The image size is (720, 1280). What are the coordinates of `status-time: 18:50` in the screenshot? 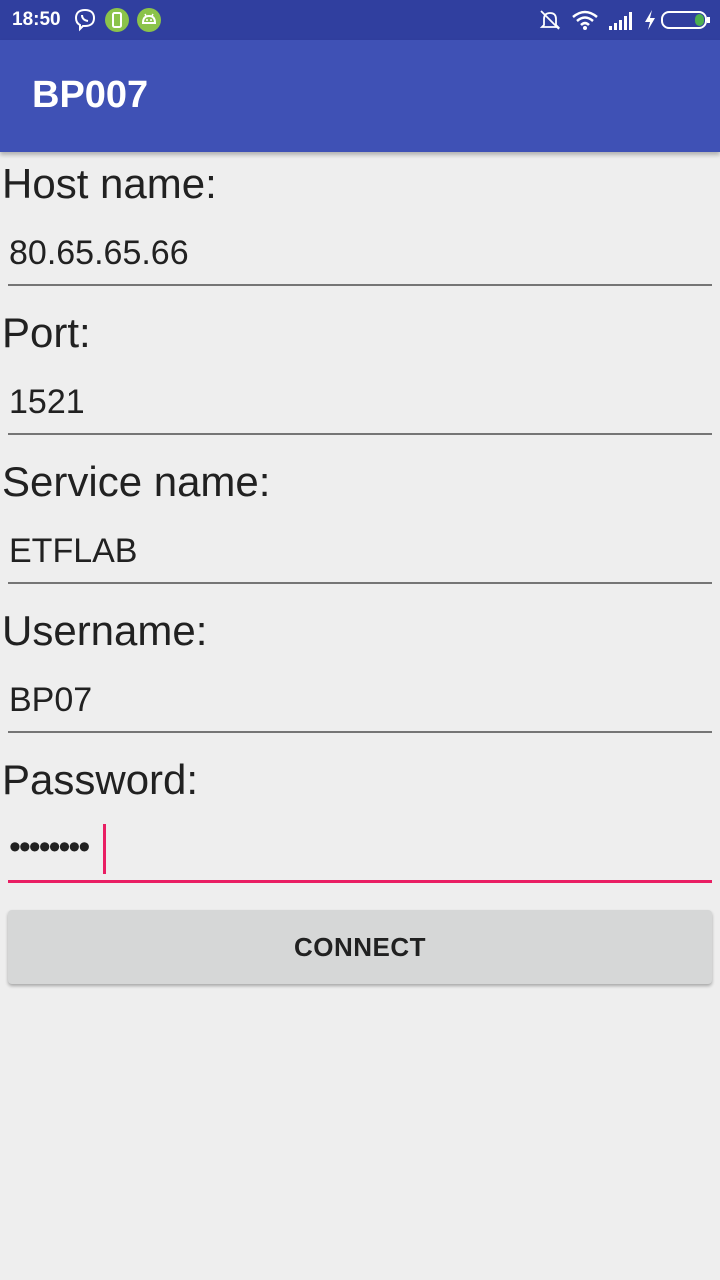 It's located at (36, 19).